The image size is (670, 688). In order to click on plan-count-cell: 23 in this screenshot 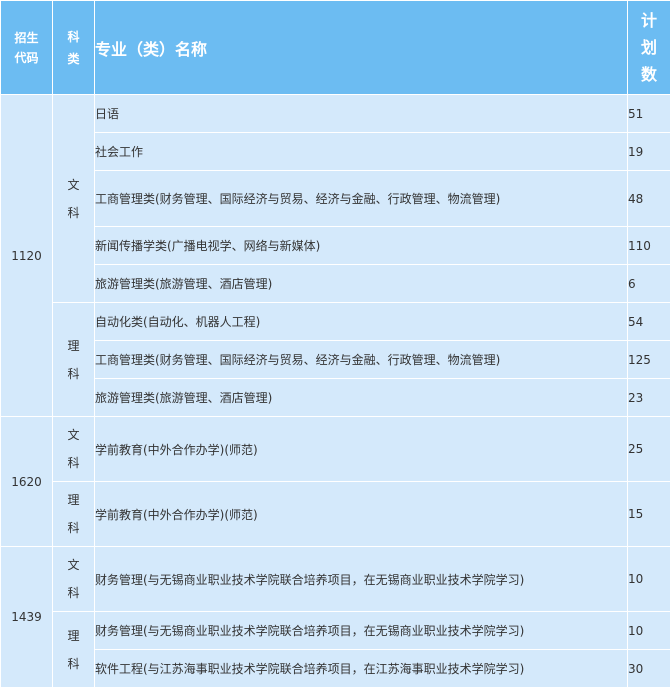, I will do `click(649, 398)`.